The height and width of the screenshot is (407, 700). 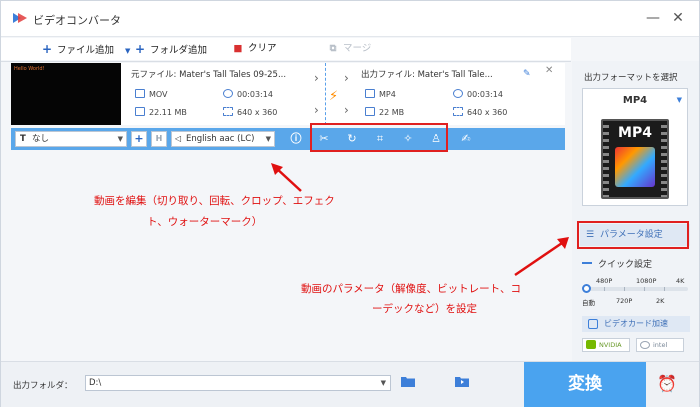 What do you see at coordinates (462, 381) in the screenshot?
I see `open-output-folder-icon` at bounding box center [462, 381].